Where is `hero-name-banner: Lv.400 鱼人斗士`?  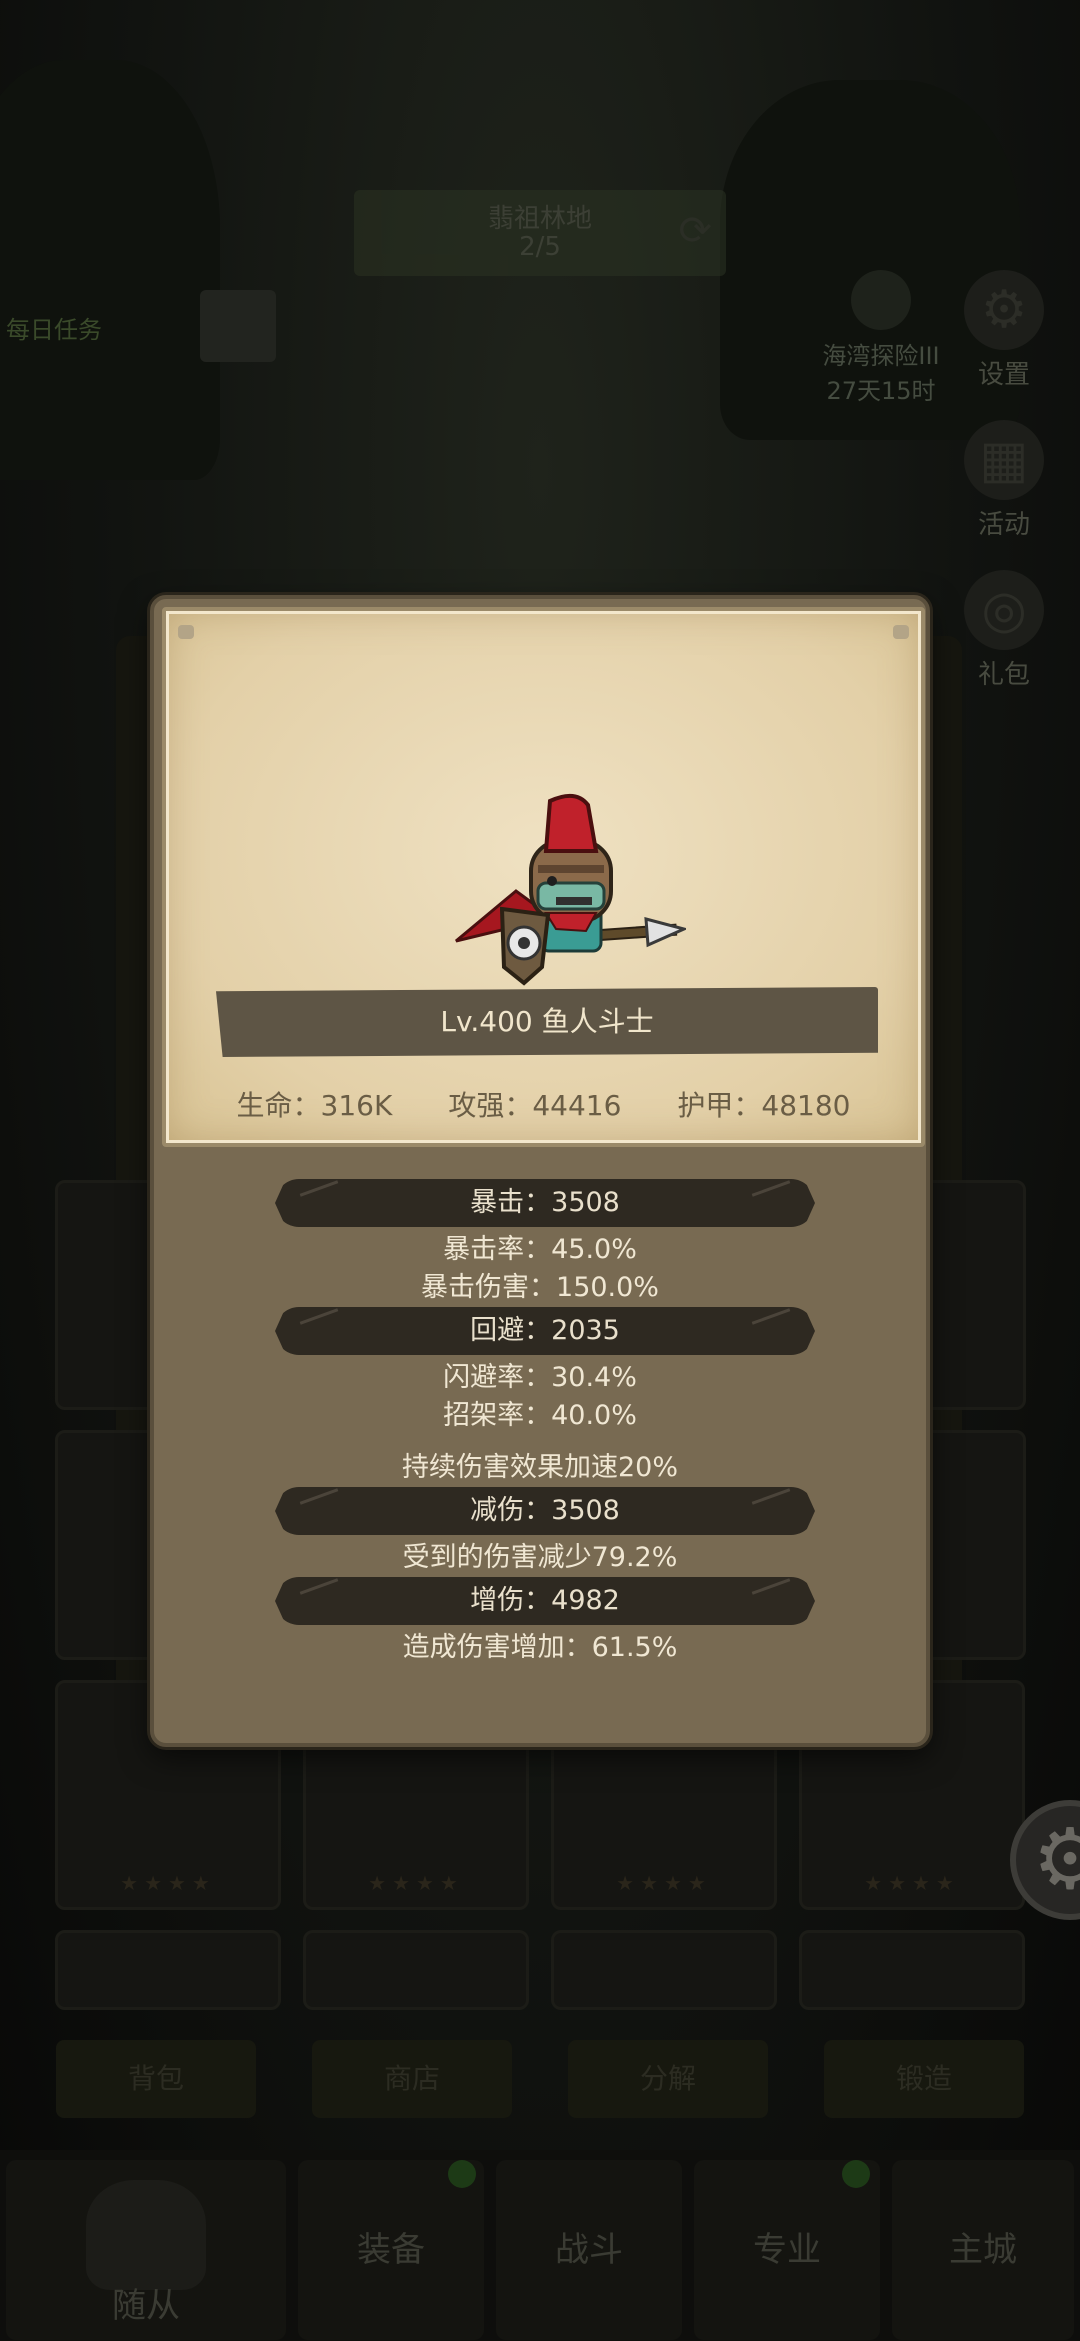
hero-name-banner: Lv.400 鱼人斗士 is located at coordinates (547, 1022).